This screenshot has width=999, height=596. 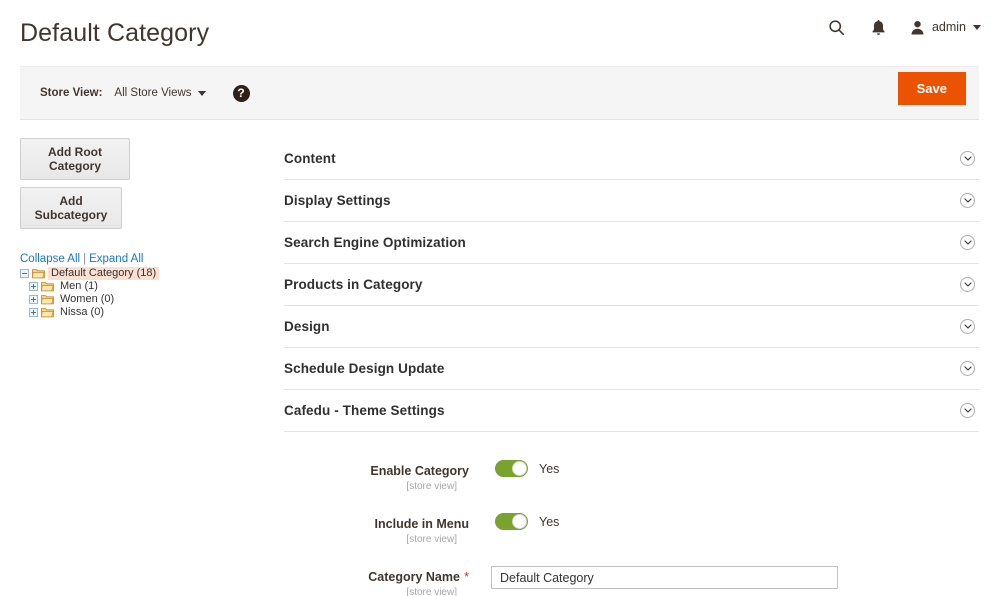 What do you see at coordinates (38, 273) in the screenshot?
I see `folder-open-icon` at bounding box center [38, 273].